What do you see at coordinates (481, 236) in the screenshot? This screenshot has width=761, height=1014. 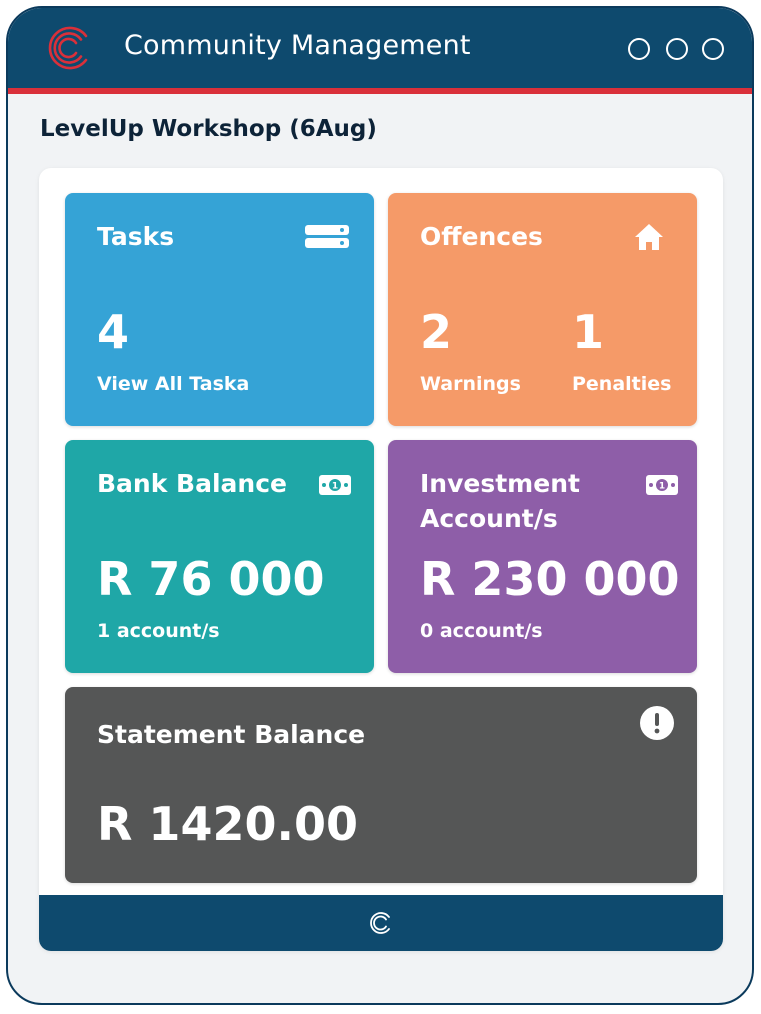 I see `offences-card-title: Offences` at bounding box center [481, 236].